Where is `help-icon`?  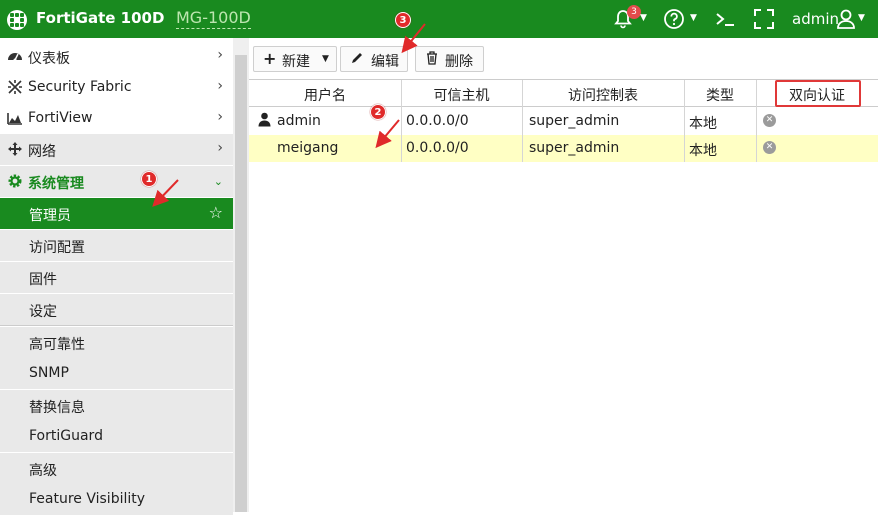
help-icon is located at coordinates (674, 20).